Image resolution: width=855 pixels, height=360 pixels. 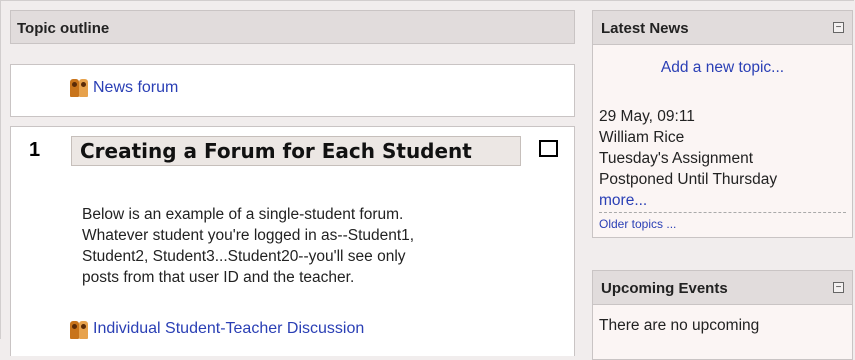 I want to click on highlight-toggle-checkbox, so click(x=548, y=148).